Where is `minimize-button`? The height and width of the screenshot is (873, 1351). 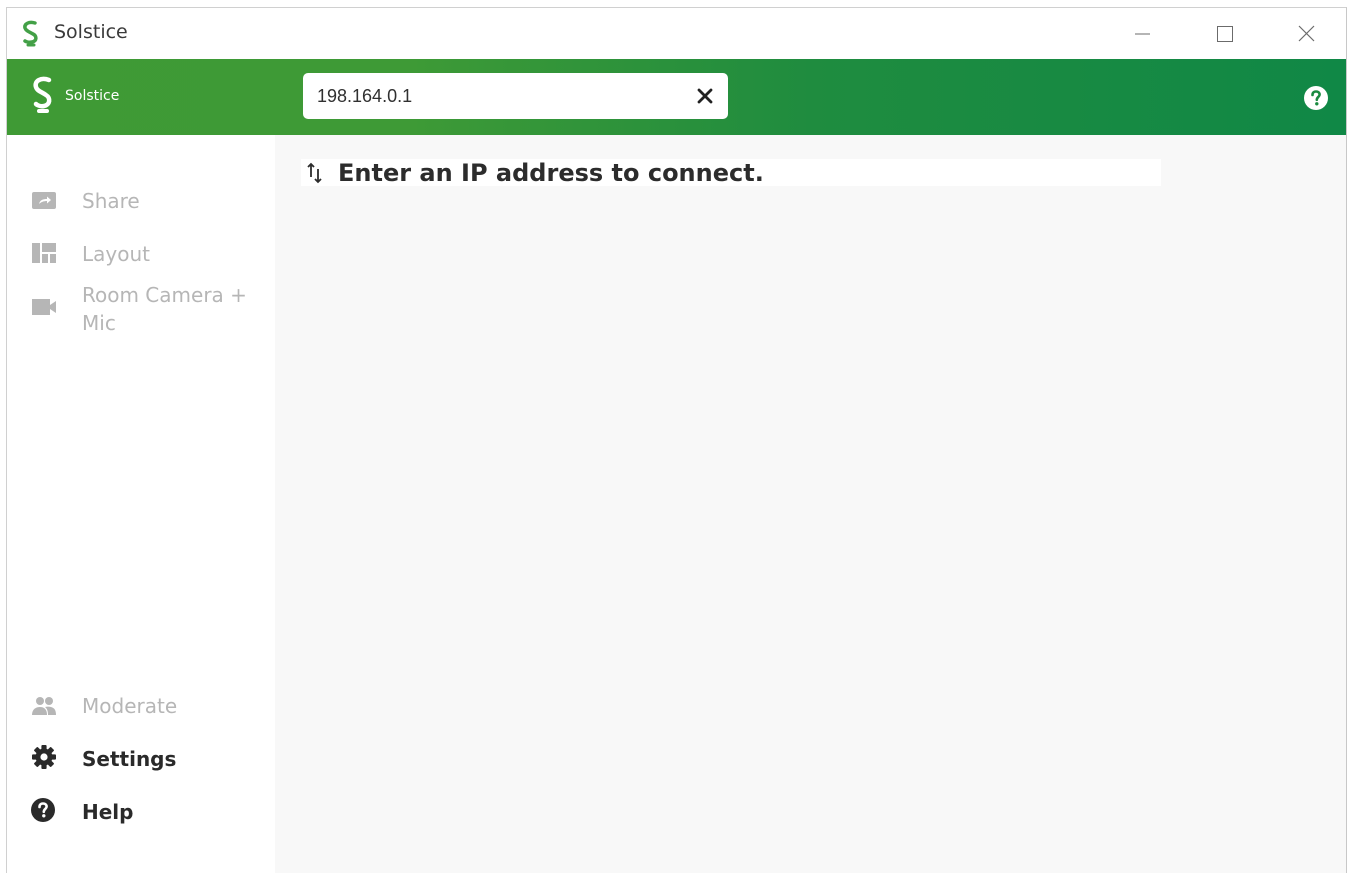
minimize-button is located at coordinates (1142, 33).